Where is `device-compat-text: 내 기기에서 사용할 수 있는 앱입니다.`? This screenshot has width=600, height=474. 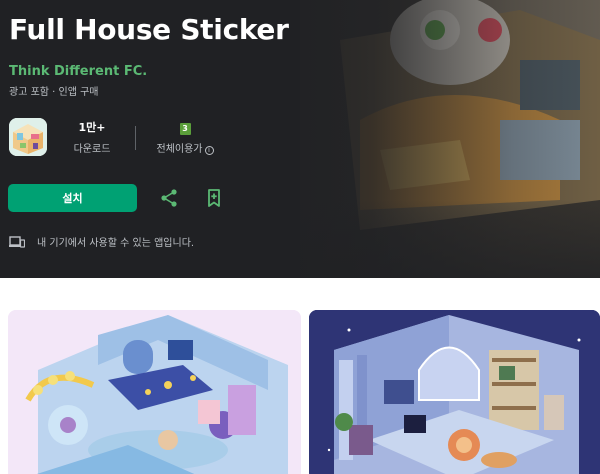
device-compat-text: 내 기기에서 사용할 수 있는 앱입니다. is located at coordinates (116, 243).